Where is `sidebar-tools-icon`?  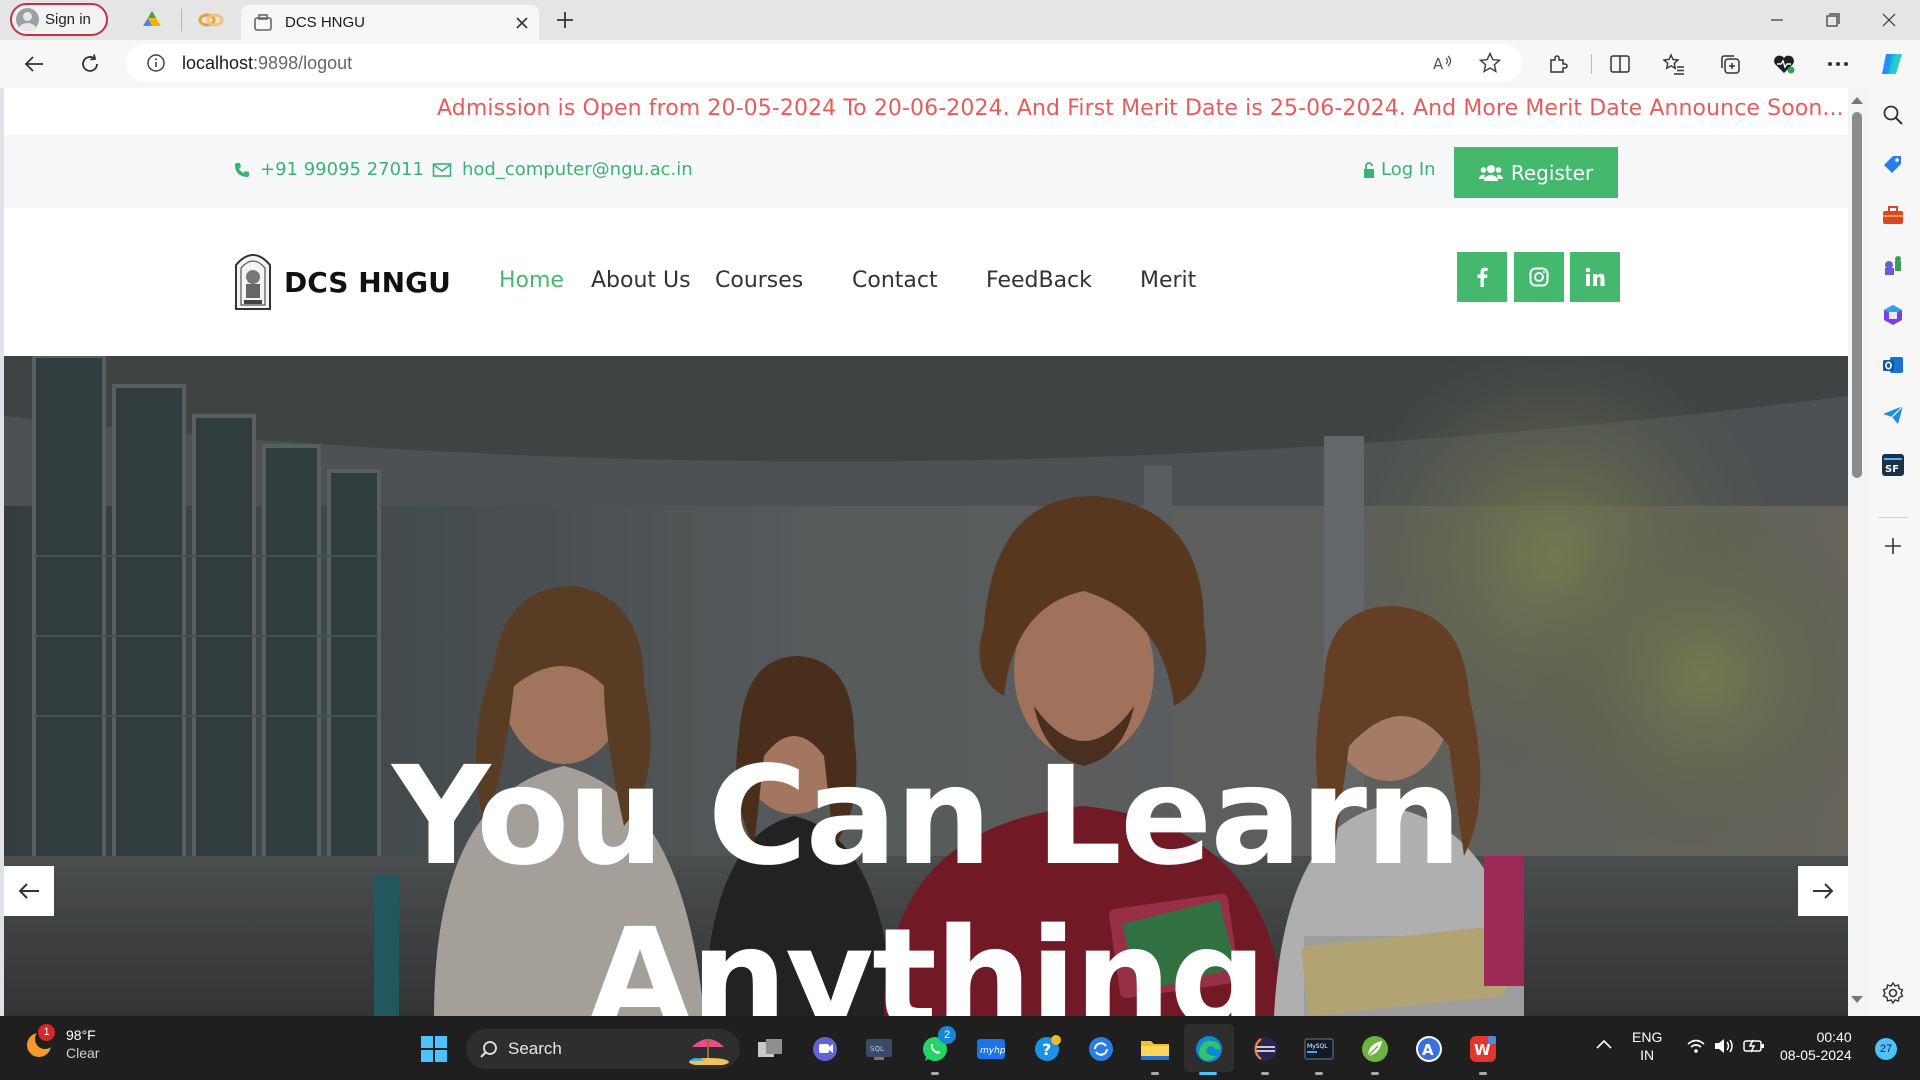 sidebar-tools-icon is located at coordinates (1893, 215).